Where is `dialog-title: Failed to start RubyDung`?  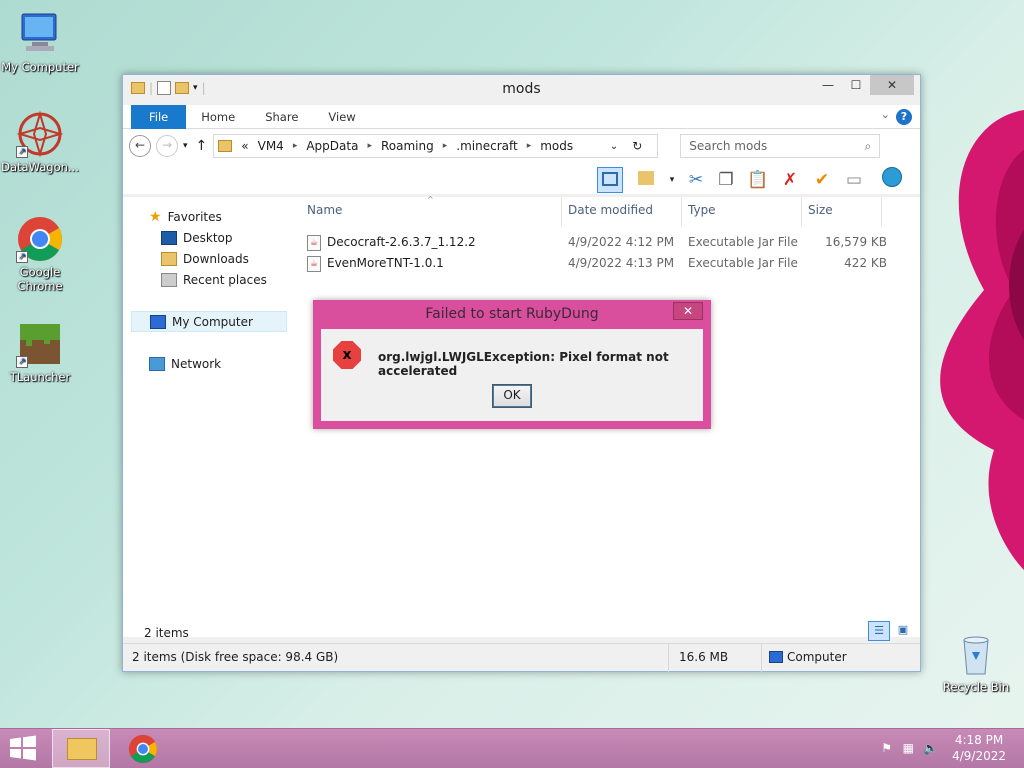
dialog-title: Failed to start RubyDung is located at coordinates (512, 314).